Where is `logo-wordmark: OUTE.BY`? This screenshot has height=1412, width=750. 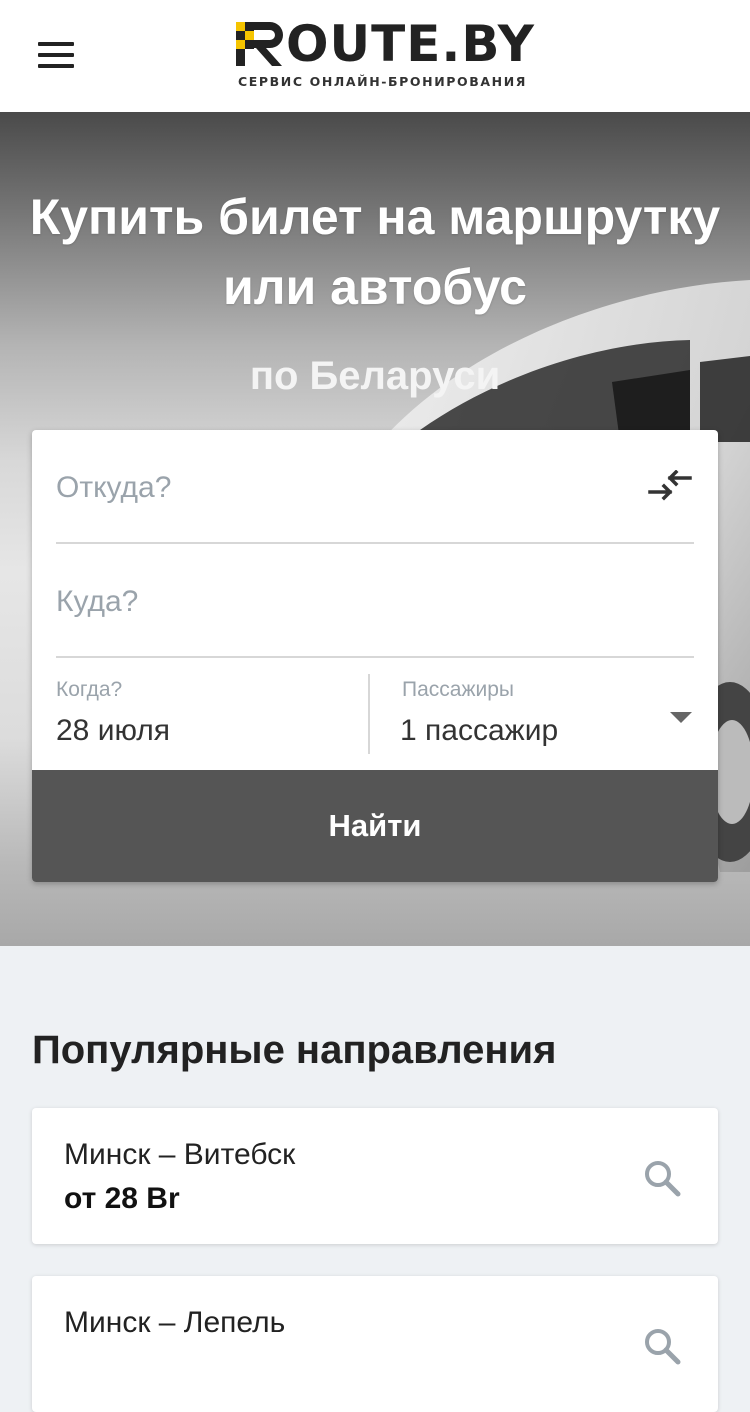 logo-wordmark: OUTE.BY is located at coordinates (385, 44).